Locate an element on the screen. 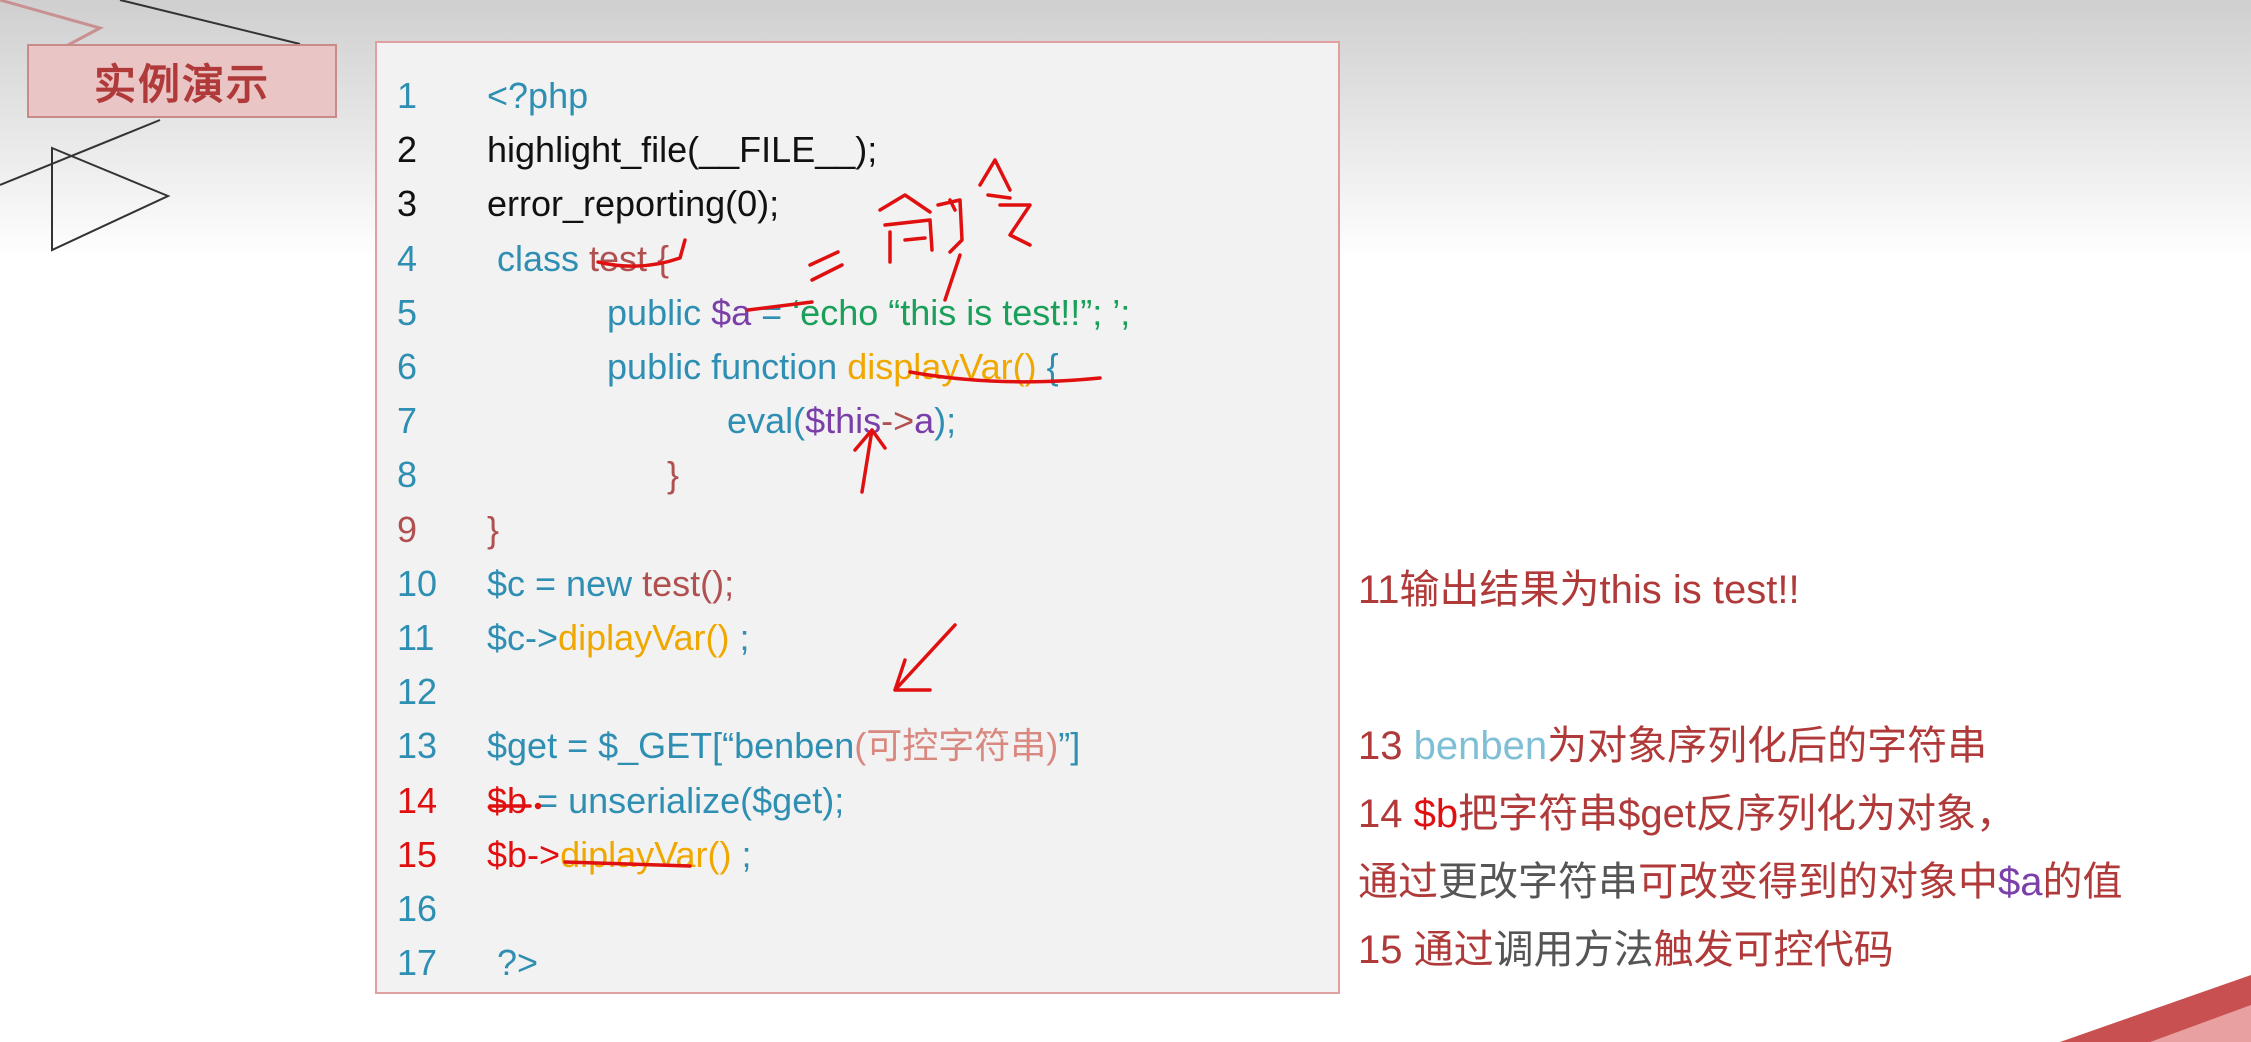  line-number: 16 is located at coordinates (417, 908).